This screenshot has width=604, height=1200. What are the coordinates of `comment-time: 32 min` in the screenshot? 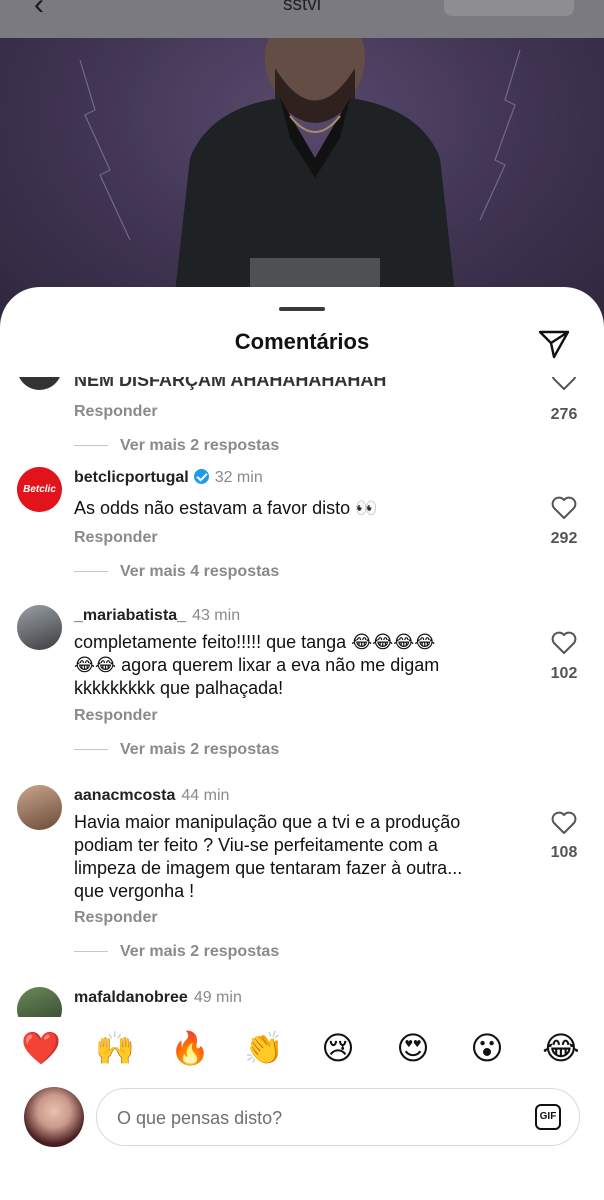 It's located at (238, 477).